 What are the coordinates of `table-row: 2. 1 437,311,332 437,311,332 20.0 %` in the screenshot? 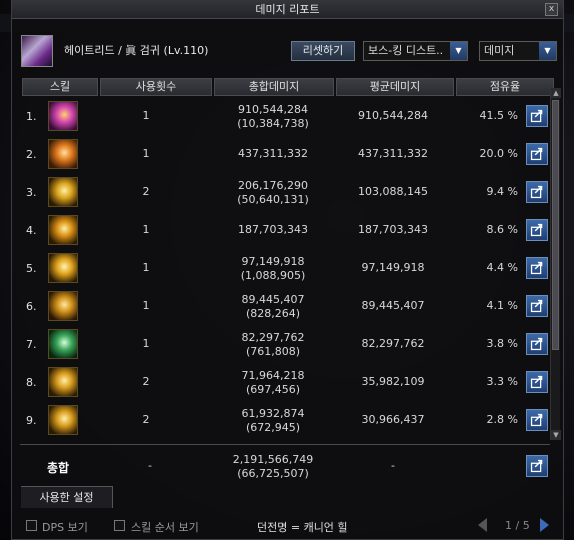 It's located at (283, 155).